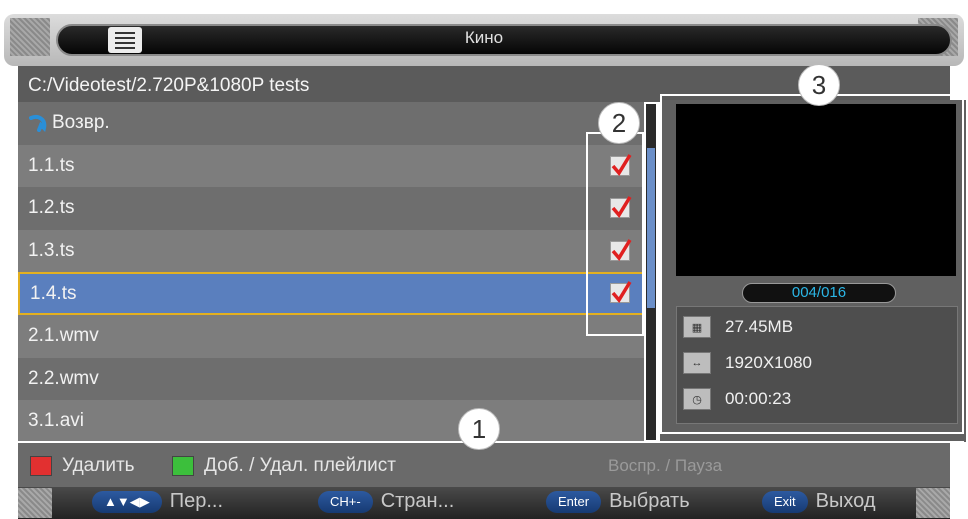  I want to click on list-item: 2.2.wmv, so click(331, 379).